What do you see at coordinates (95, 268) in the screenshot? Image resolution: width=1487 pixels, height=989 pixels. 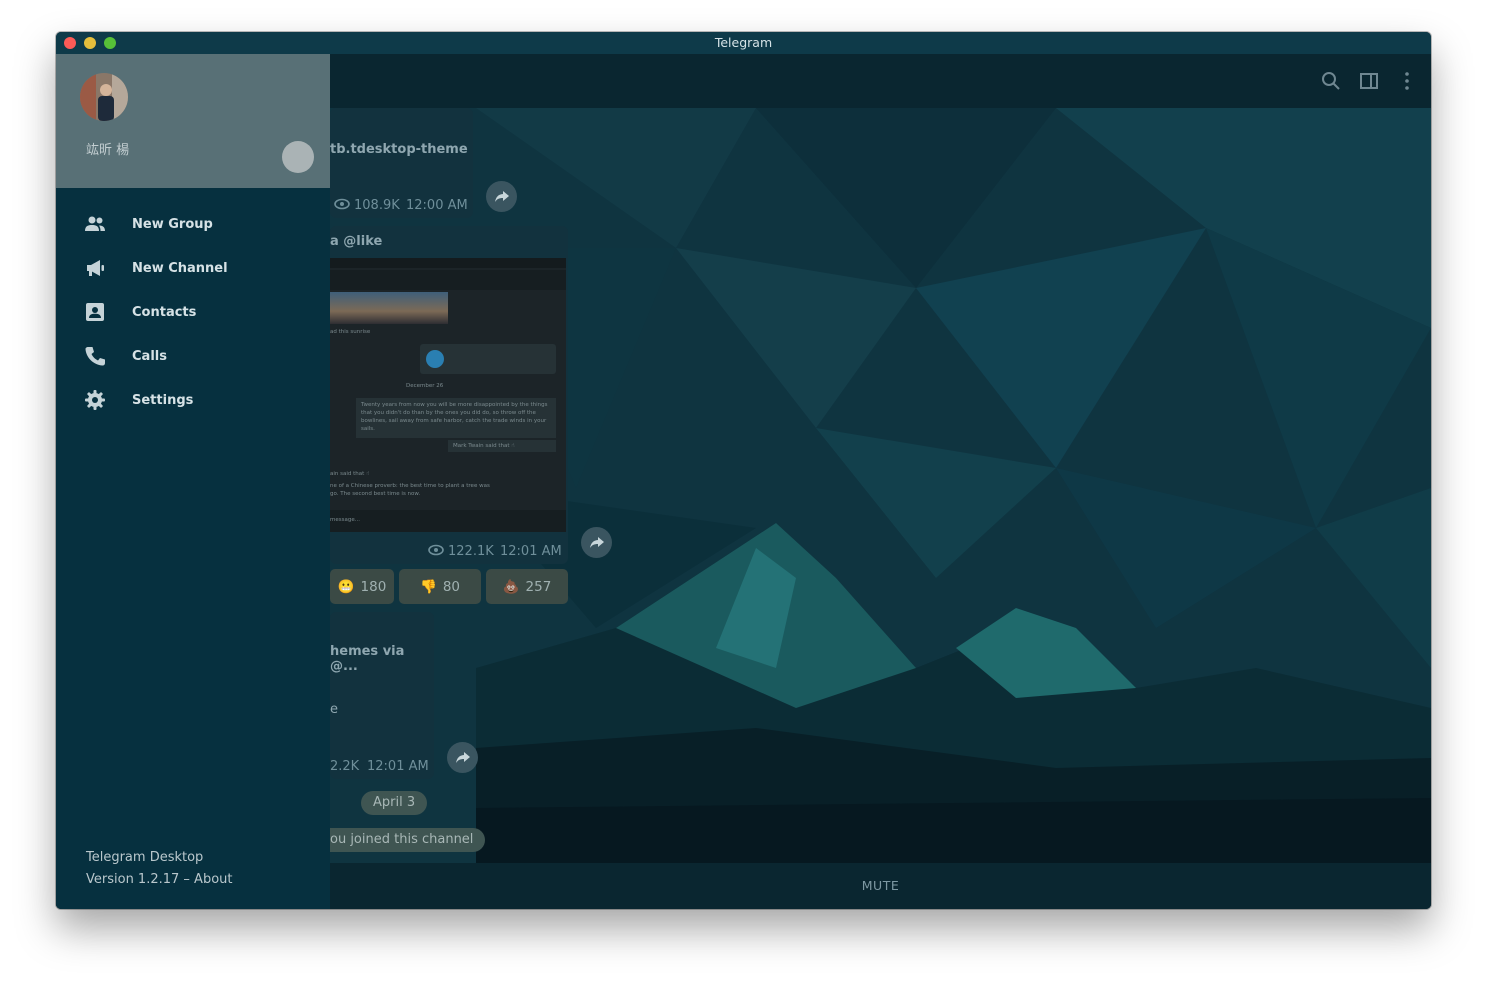 I see `megaphone-icon` at bounding box center [95, 268].